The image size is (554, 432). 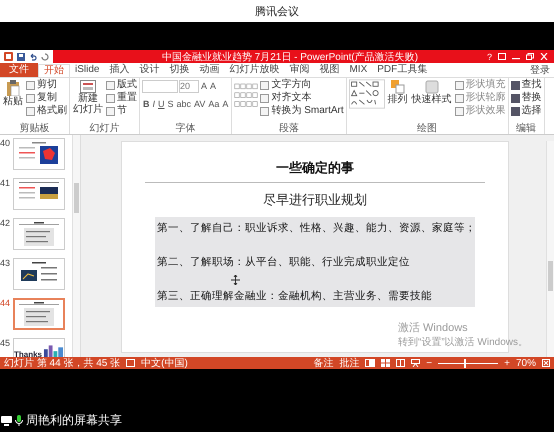 I want to click on zoom-in-button: +, so click(x=507, y=363).